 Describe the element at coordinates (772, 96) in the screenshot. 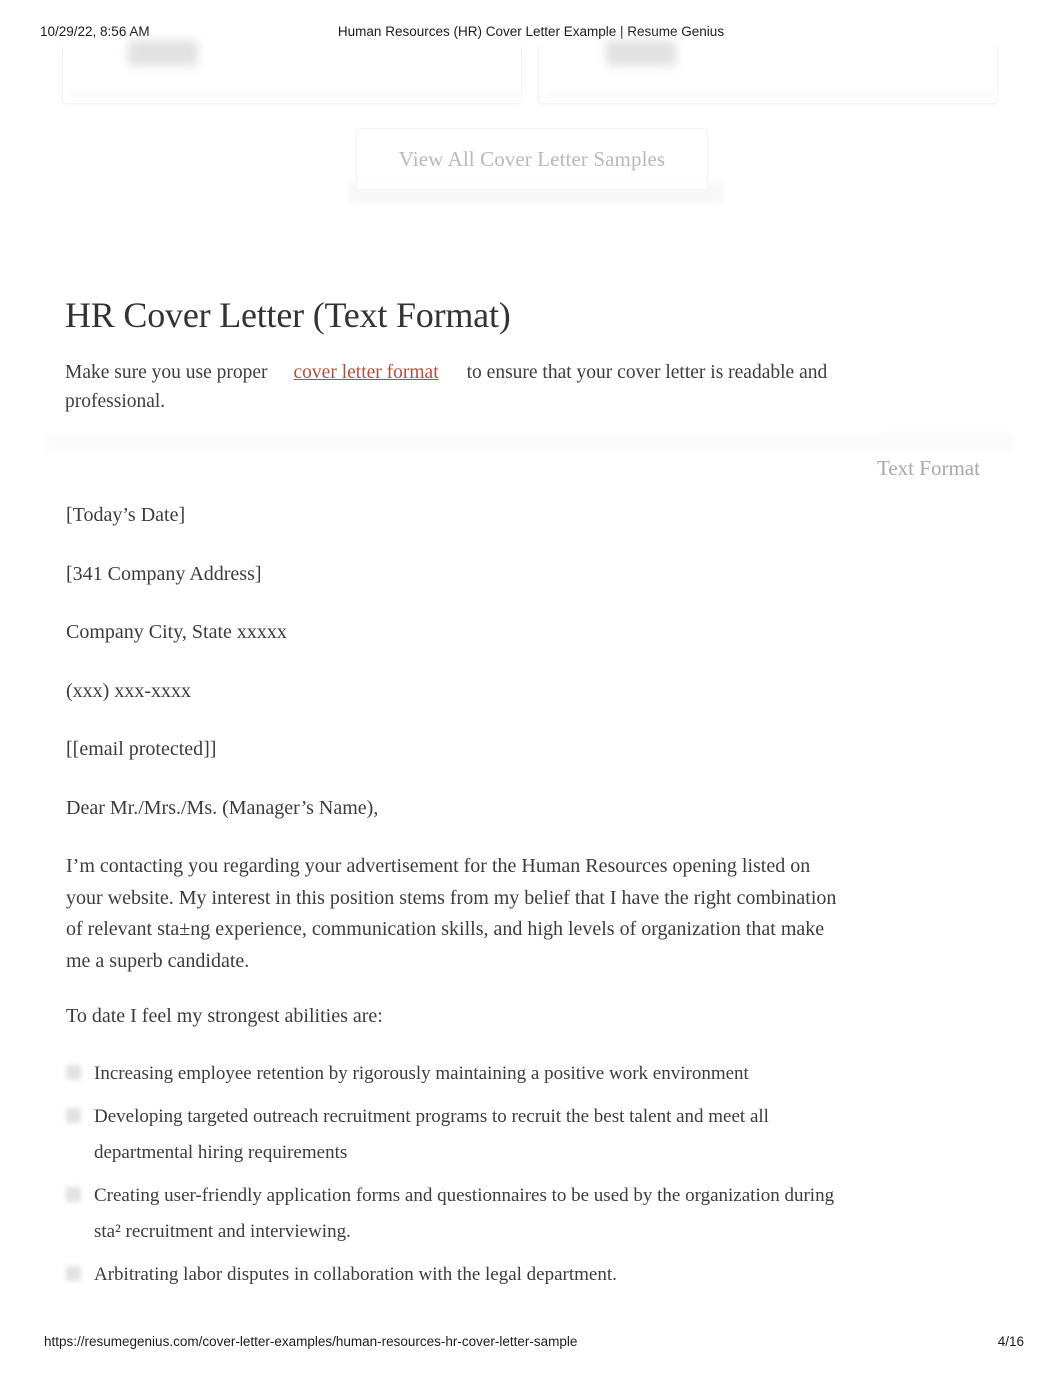

I see `sample-card-right-shadow` at that location.